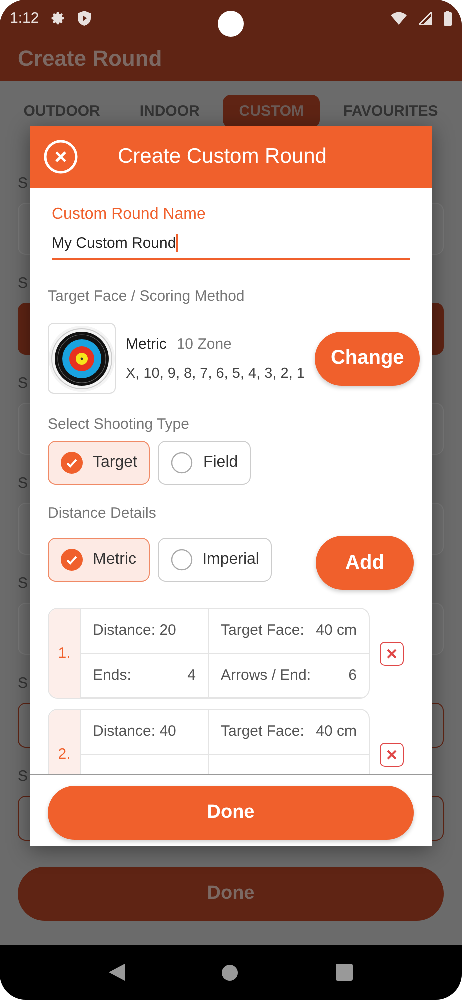 The width and height of the screenshot is (462, 1000). I want to click on cell-label: Distance: 40, so click(134, 731).